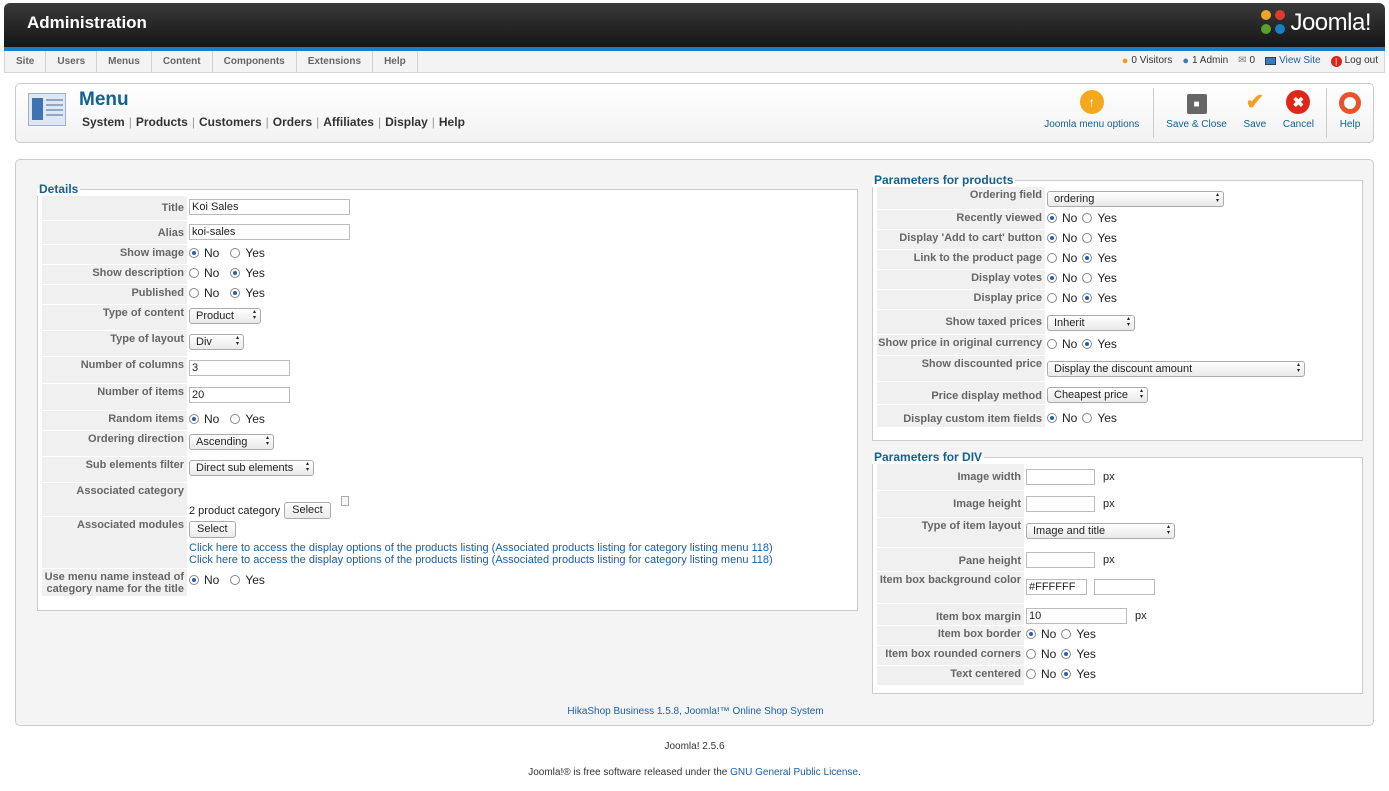  Describe the element at coordinates (235, 293) in the screenshot. I see `published-yes-radio` at that location.